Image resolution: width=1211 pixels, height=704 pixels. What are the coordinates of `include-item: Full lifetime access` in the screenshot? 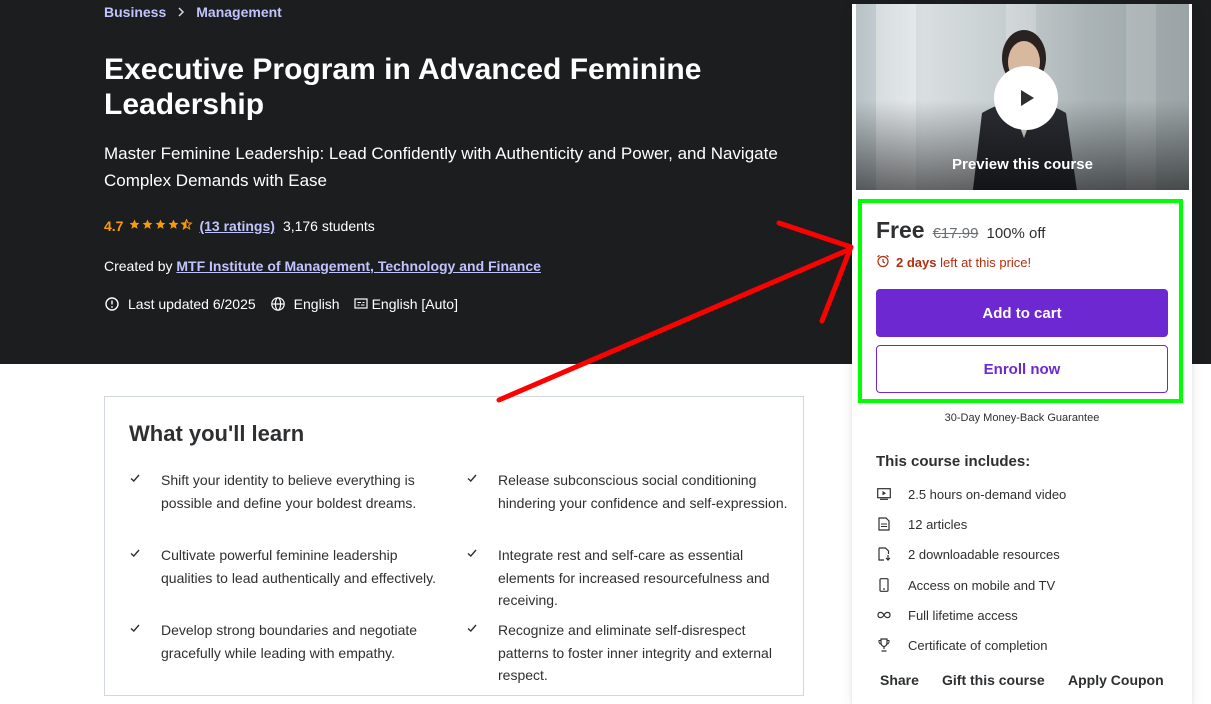 It's located at (947, 615).